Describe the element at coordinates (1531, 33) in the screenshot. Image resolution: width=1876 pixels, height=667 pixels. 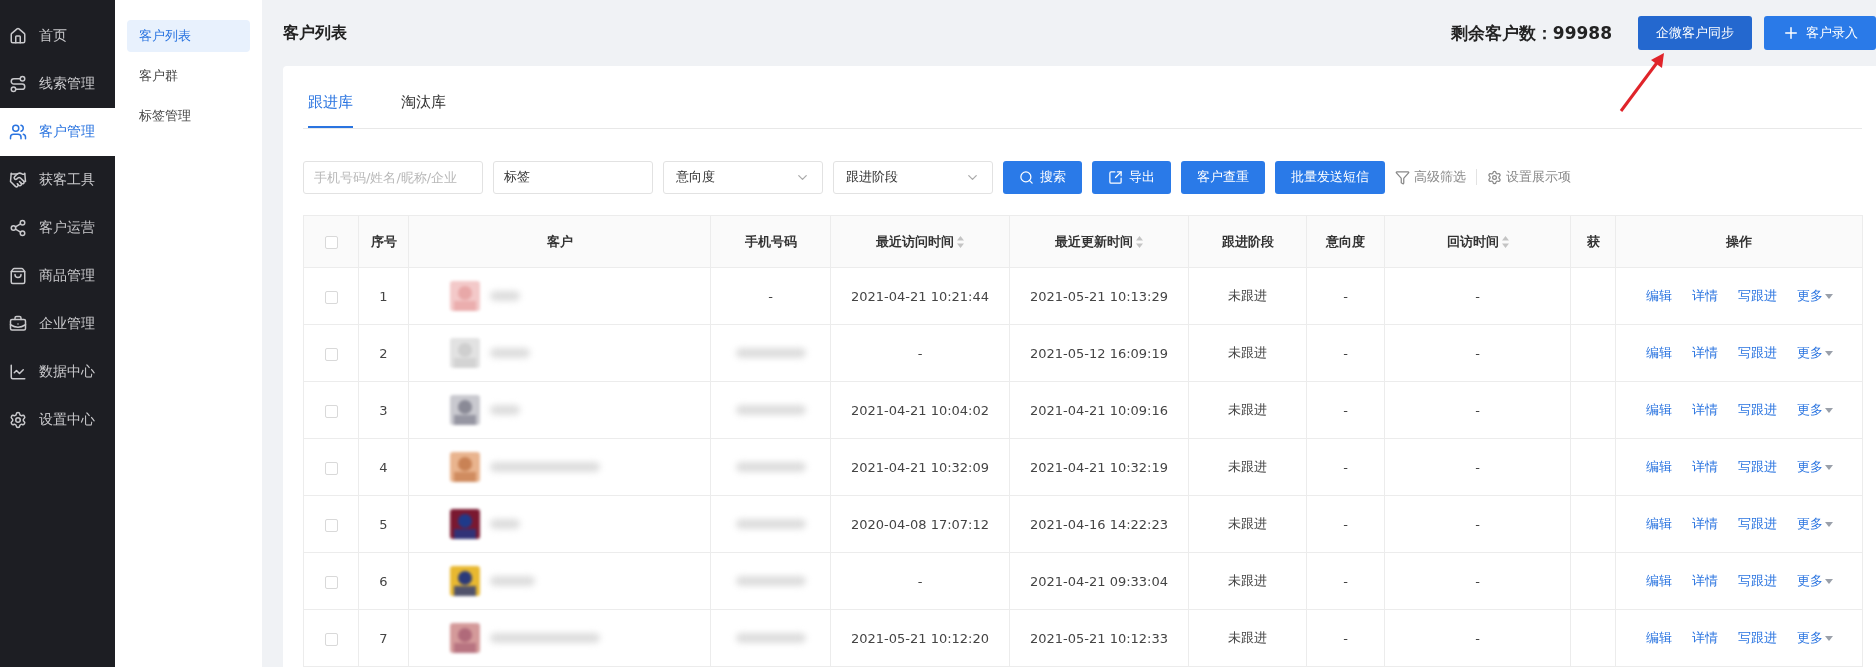
I see `remaining-count: 剩余客户数：99988` at that location.